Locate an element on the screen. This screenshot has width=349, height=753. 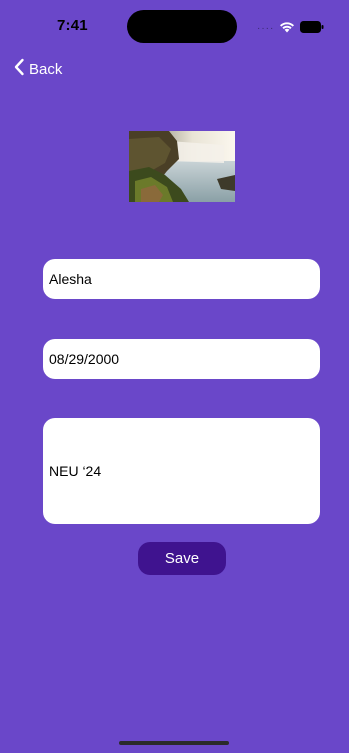
save-button: Save is located at coordinates (182, 558).